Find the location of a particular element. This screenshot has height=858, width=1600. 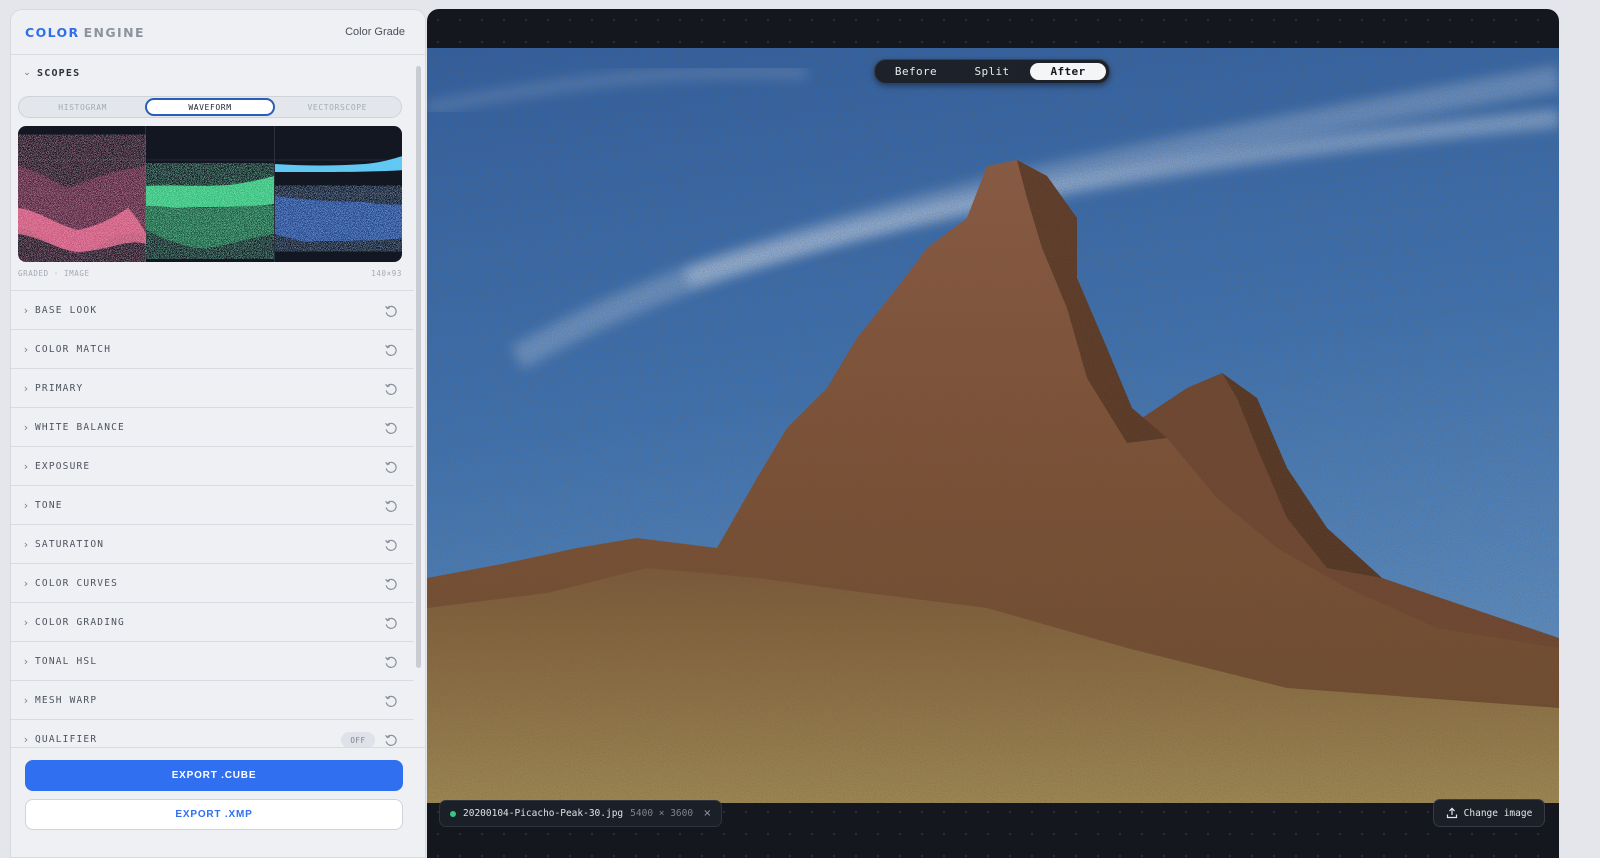

waveform-blue-channel is located at coordinates (338, 194).